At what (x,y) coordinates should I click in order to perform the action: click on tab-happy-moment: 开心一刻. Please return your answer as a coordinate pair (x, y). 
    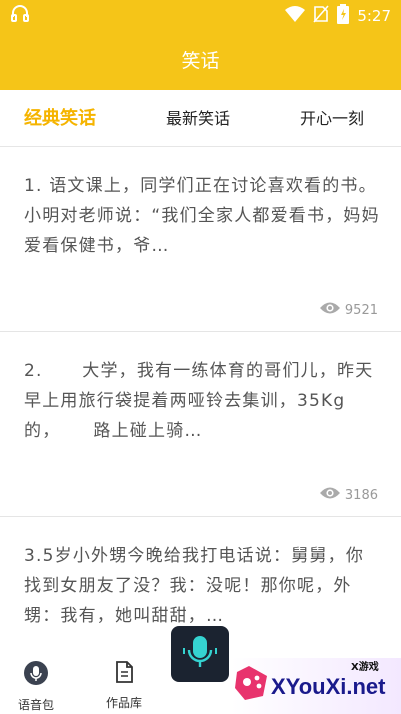
    Looking at the image, I should click on (332, 118).